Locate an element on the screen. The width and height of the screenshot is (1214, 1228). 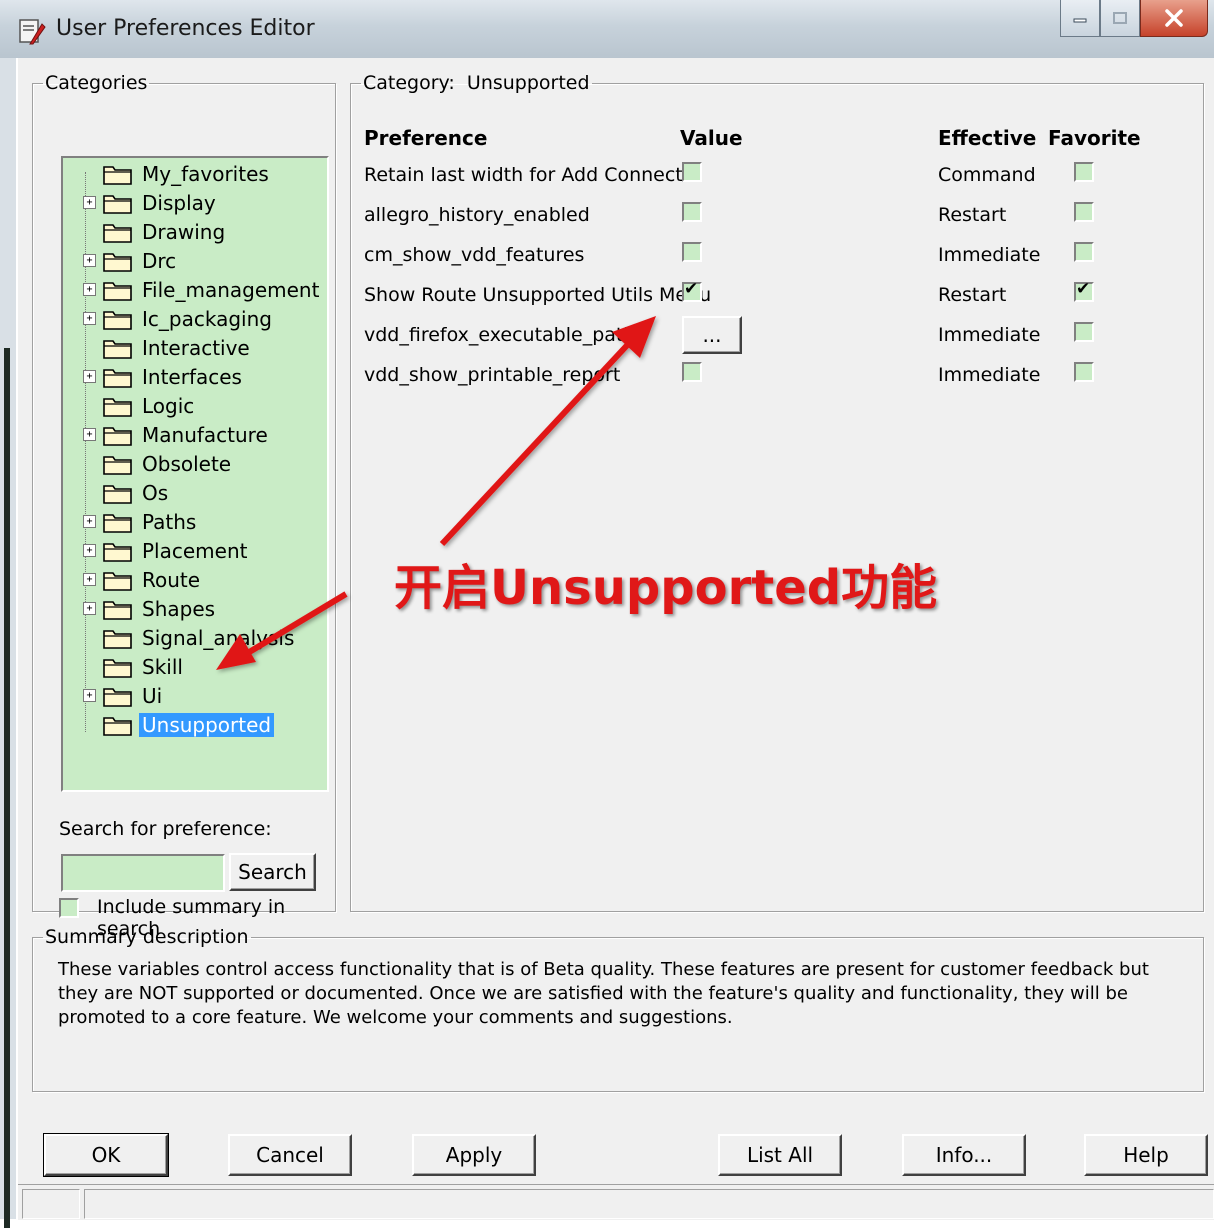
tree-item: + Placement is located at coordinates (166, 550).